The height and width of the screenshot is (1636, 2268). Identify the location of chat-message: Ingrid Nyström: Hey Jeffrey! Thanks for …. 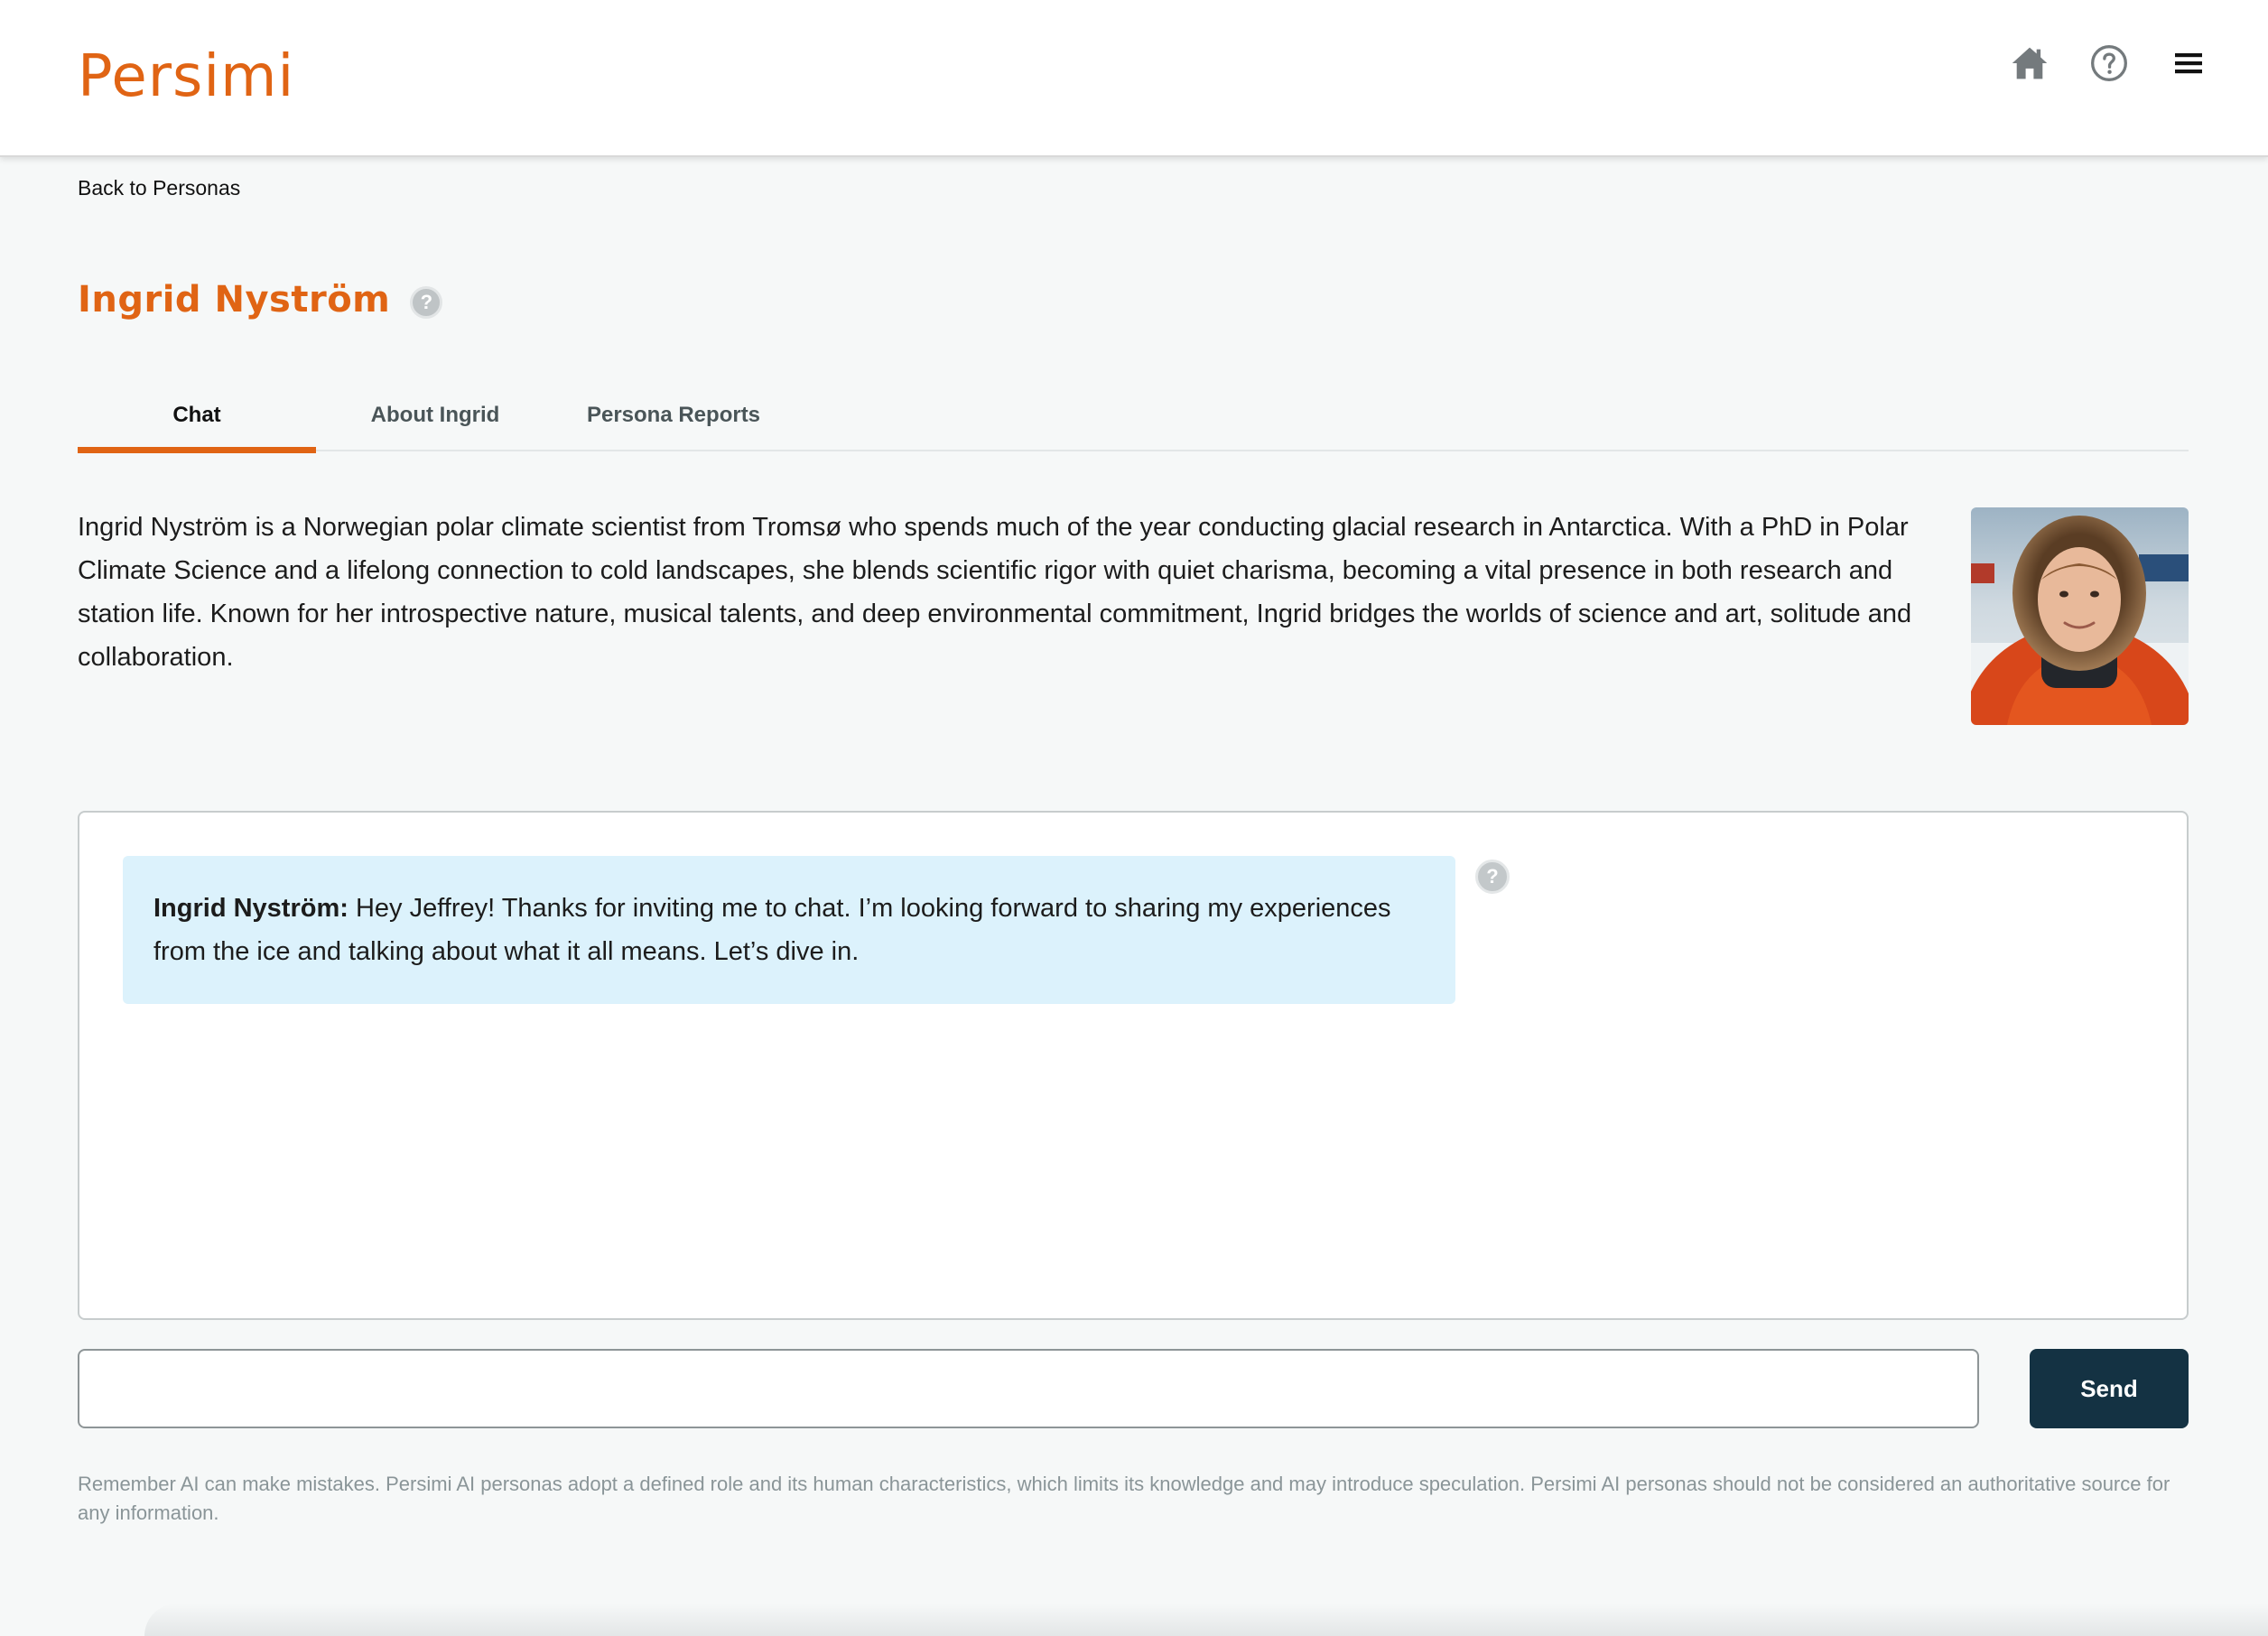
(789, 930).